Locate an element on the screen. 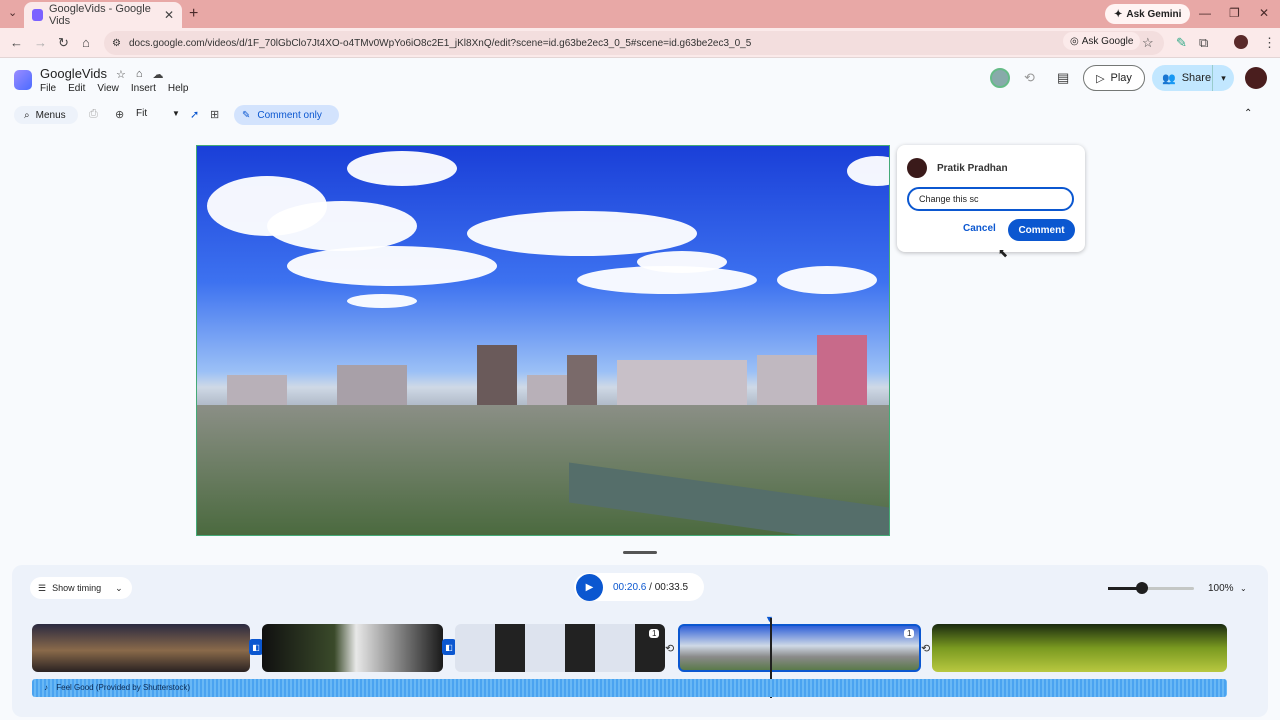  audio-track-label: ♪ Feel Good (Provided by Shutterstock) is located at coordinates (117, 687).